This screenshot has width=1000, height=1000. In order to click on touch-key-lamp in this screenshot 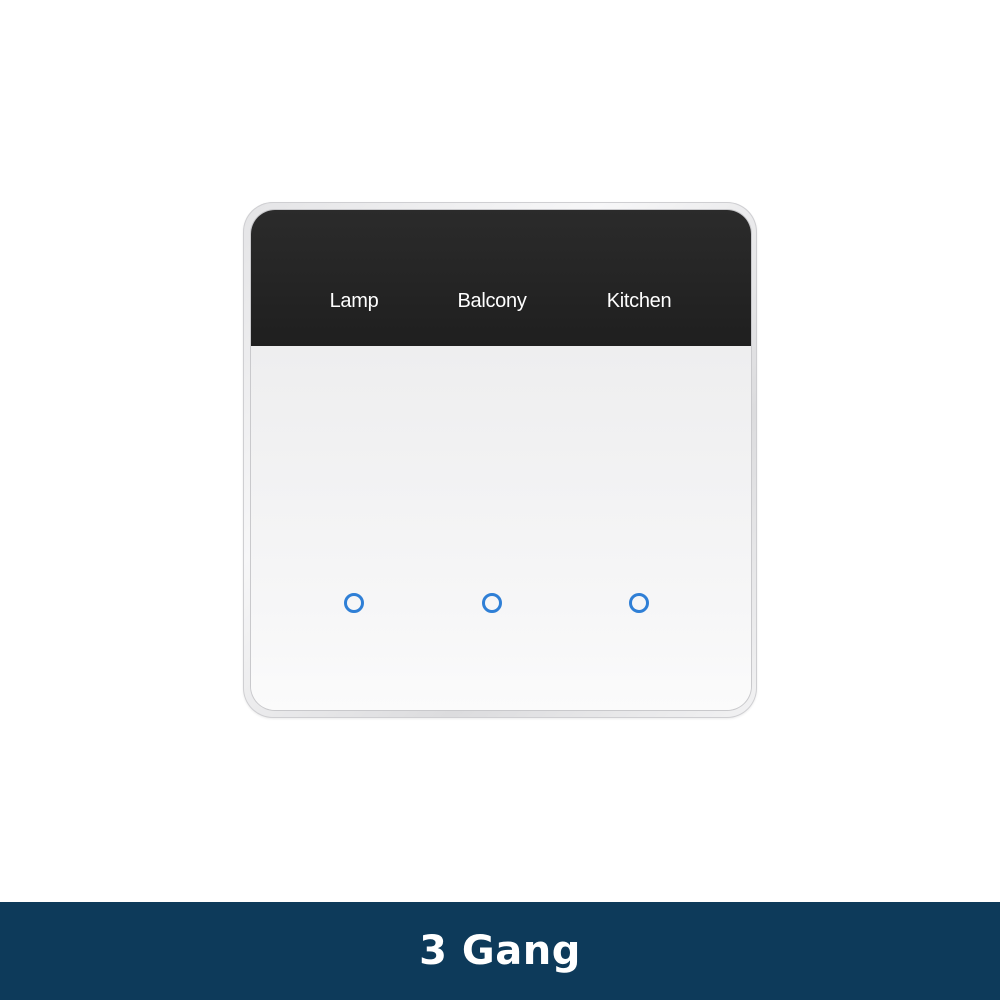, I will do `click(354, 603)`.